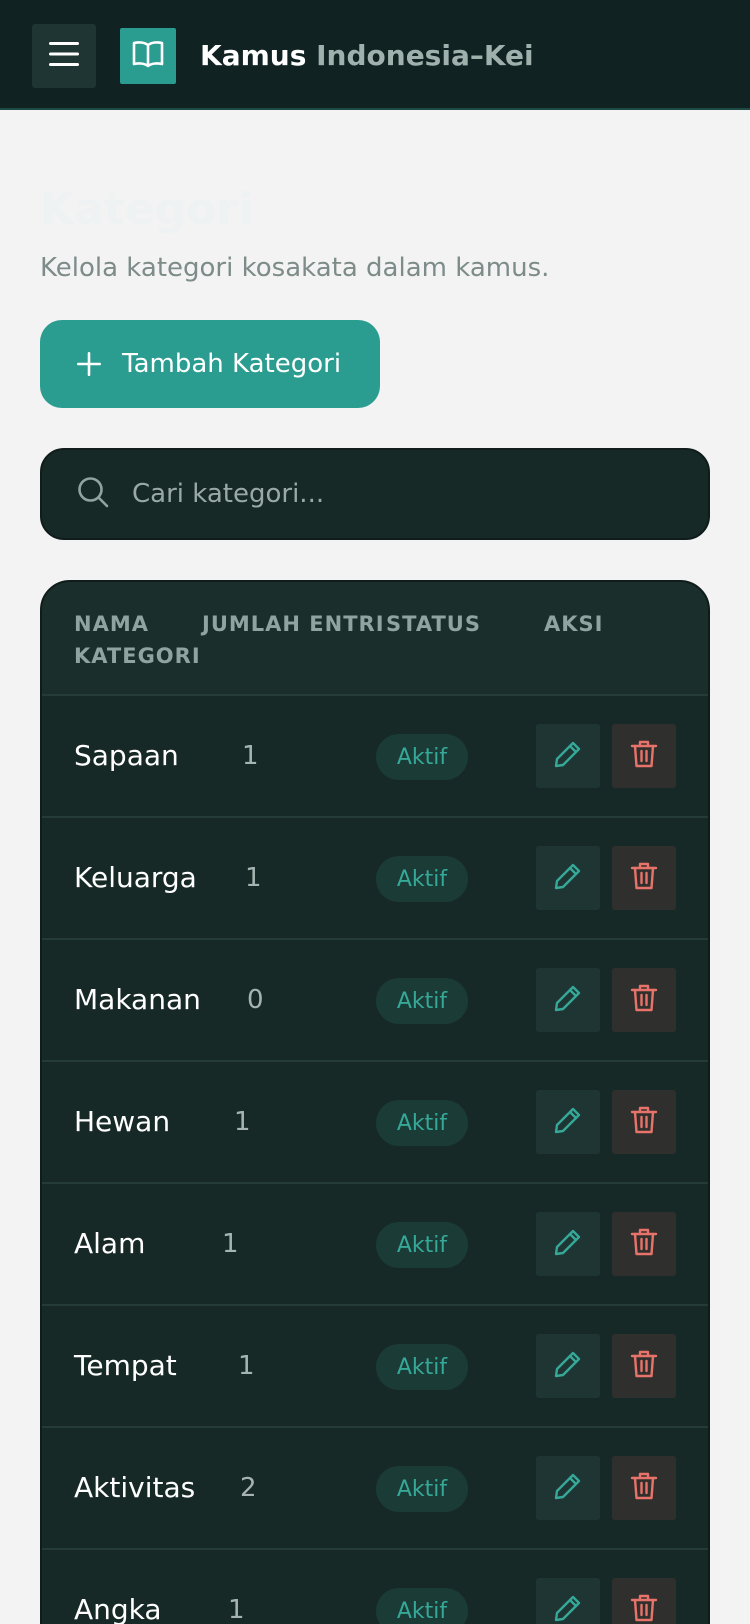  I want to click on add-category-button: Tambah Kategori, so click(210, 364).